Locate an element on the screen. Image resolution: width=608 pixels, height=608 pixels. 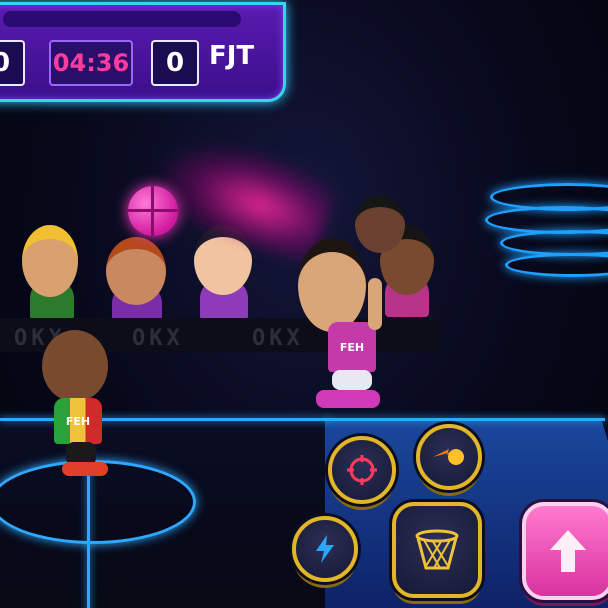
fireball-shot-button is located at coordinates (449, 457).